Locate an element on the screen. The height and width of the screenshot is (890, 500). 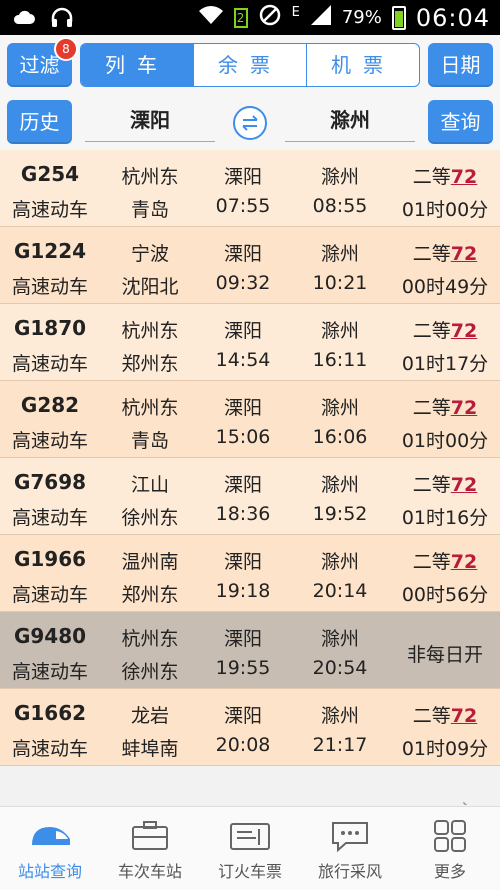
arrival-time: 20:54 is located at coordinates (340, 668).